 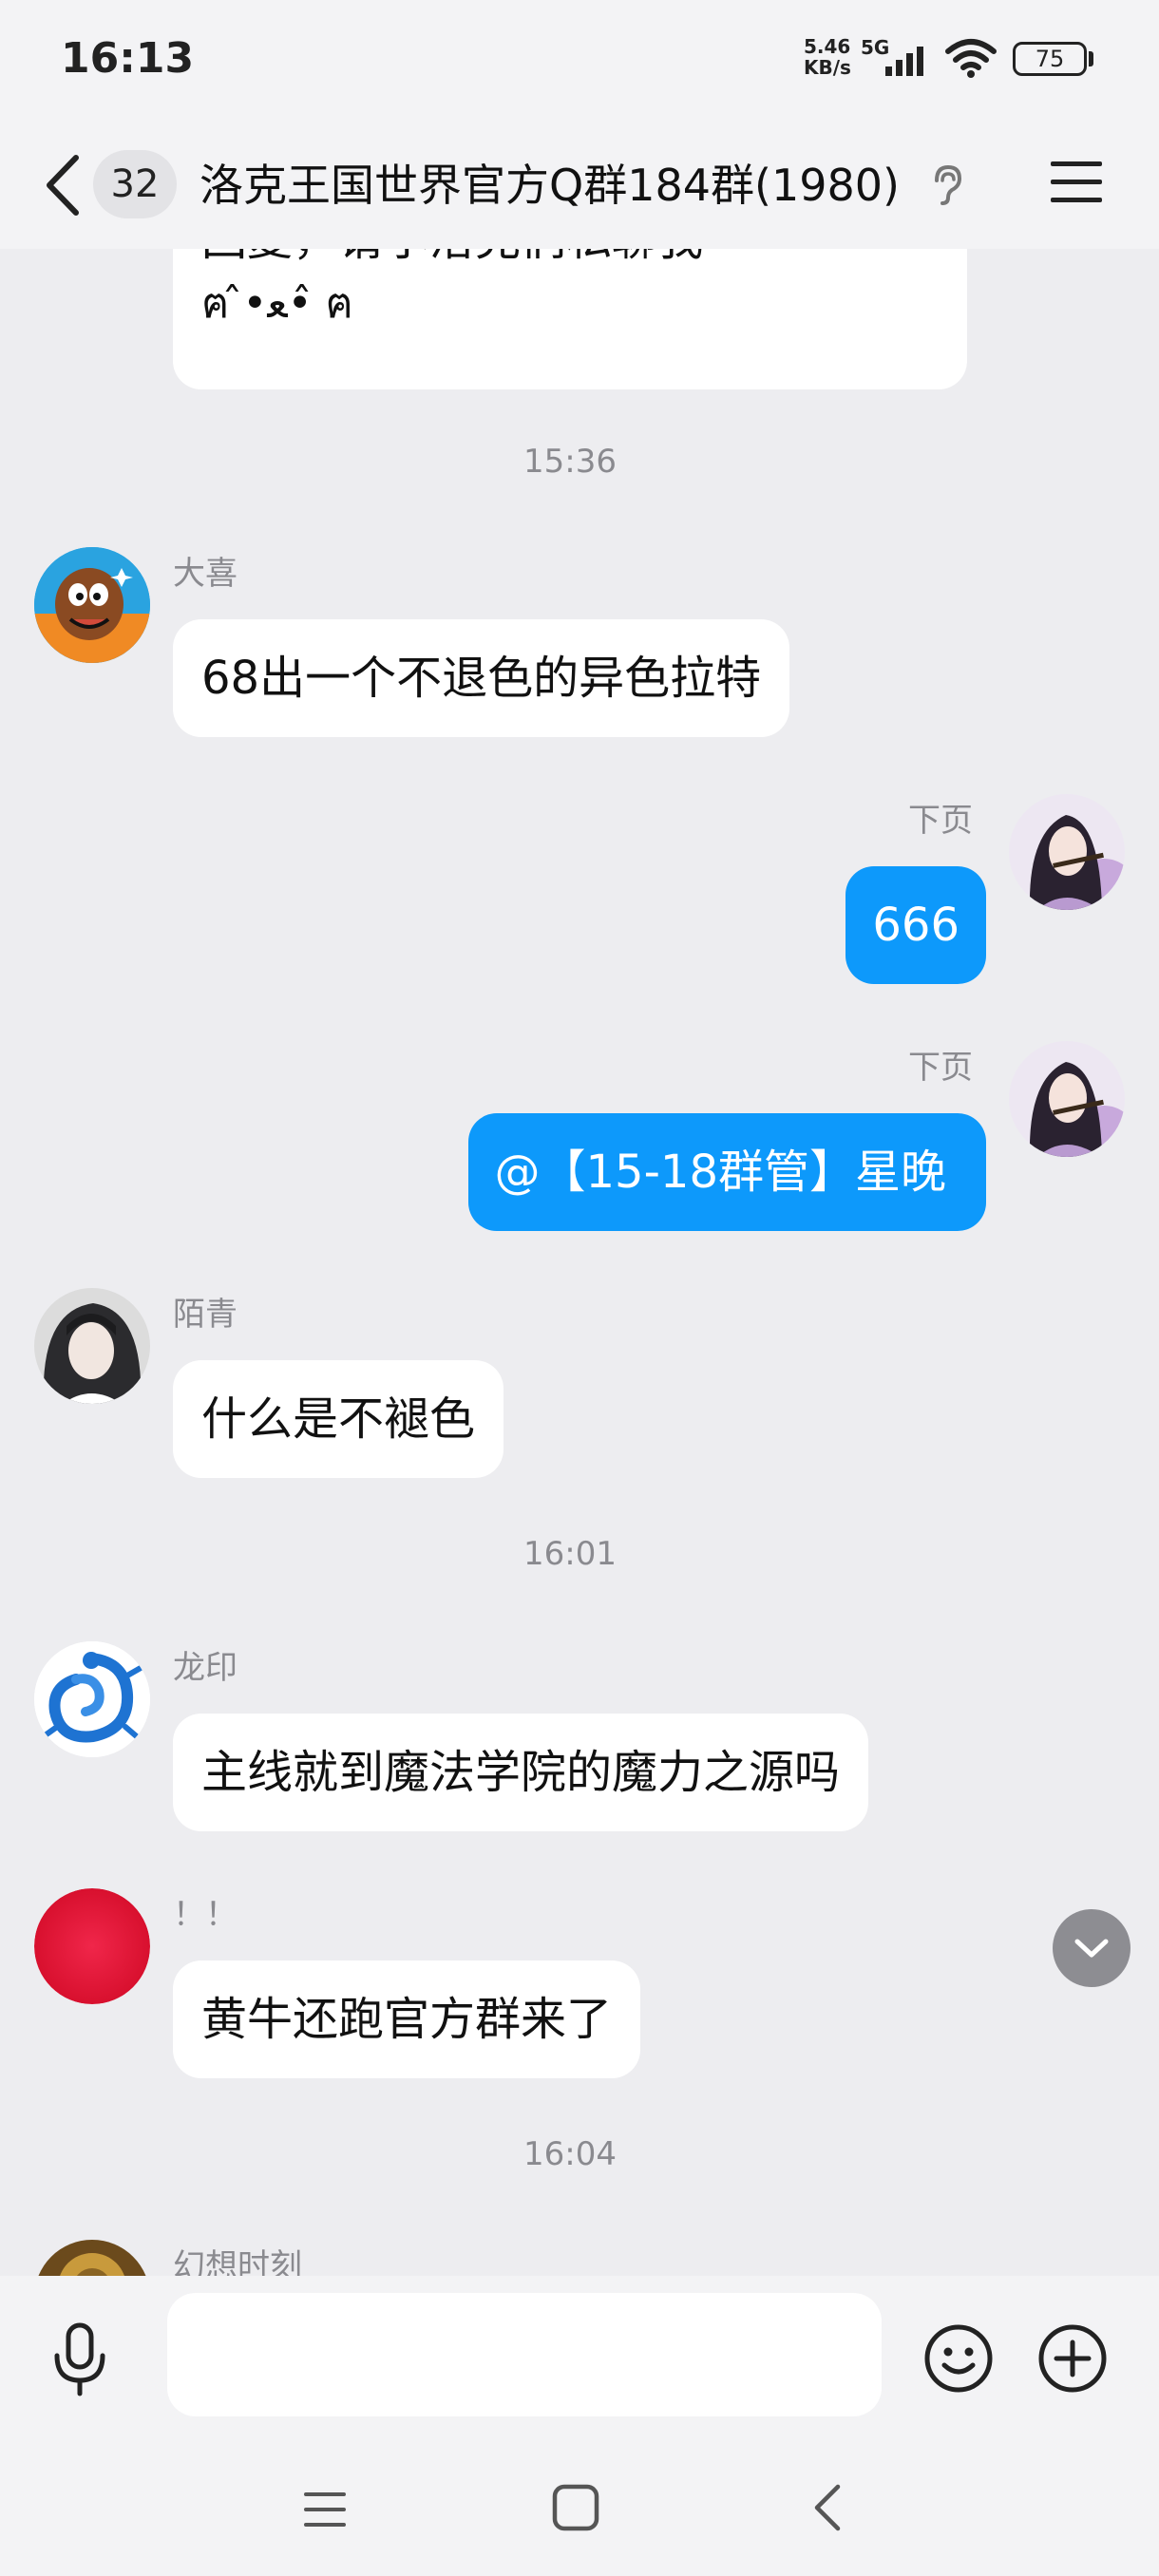 I want to click on message-bubble: 666, so click(x=916, y=925).